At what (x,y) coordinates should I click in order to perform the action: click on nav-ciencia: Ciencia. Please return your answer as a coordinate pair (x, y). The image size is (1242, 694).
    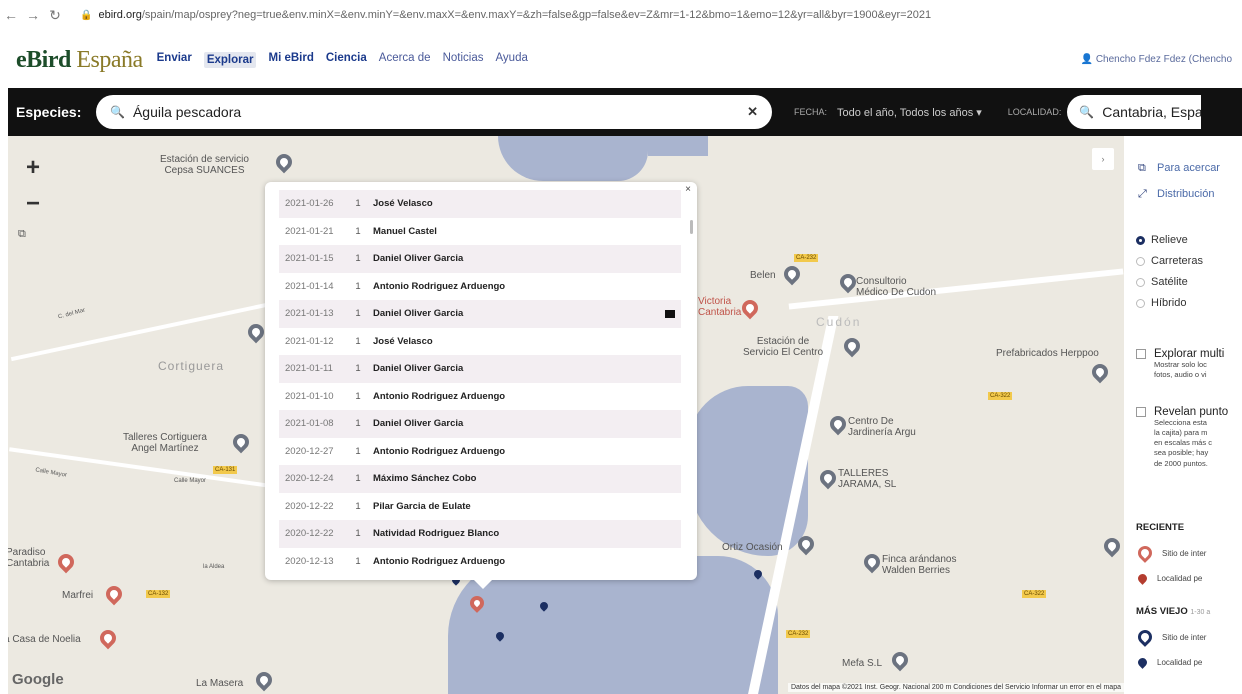
    Looking at the image, I should click on (346, 60).